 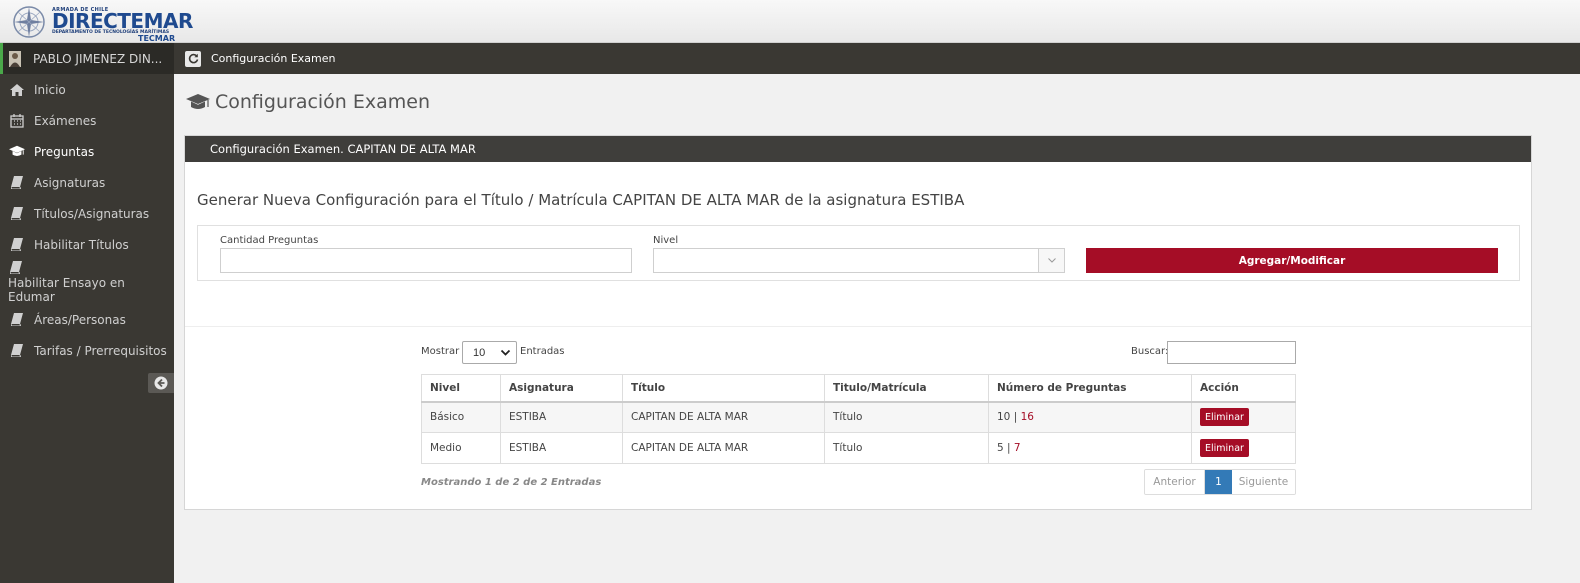 What do you see at coordinates (666, 240) in the screenshot?
I see `nivel-label: Nivel` at bounding box center [666, 240].